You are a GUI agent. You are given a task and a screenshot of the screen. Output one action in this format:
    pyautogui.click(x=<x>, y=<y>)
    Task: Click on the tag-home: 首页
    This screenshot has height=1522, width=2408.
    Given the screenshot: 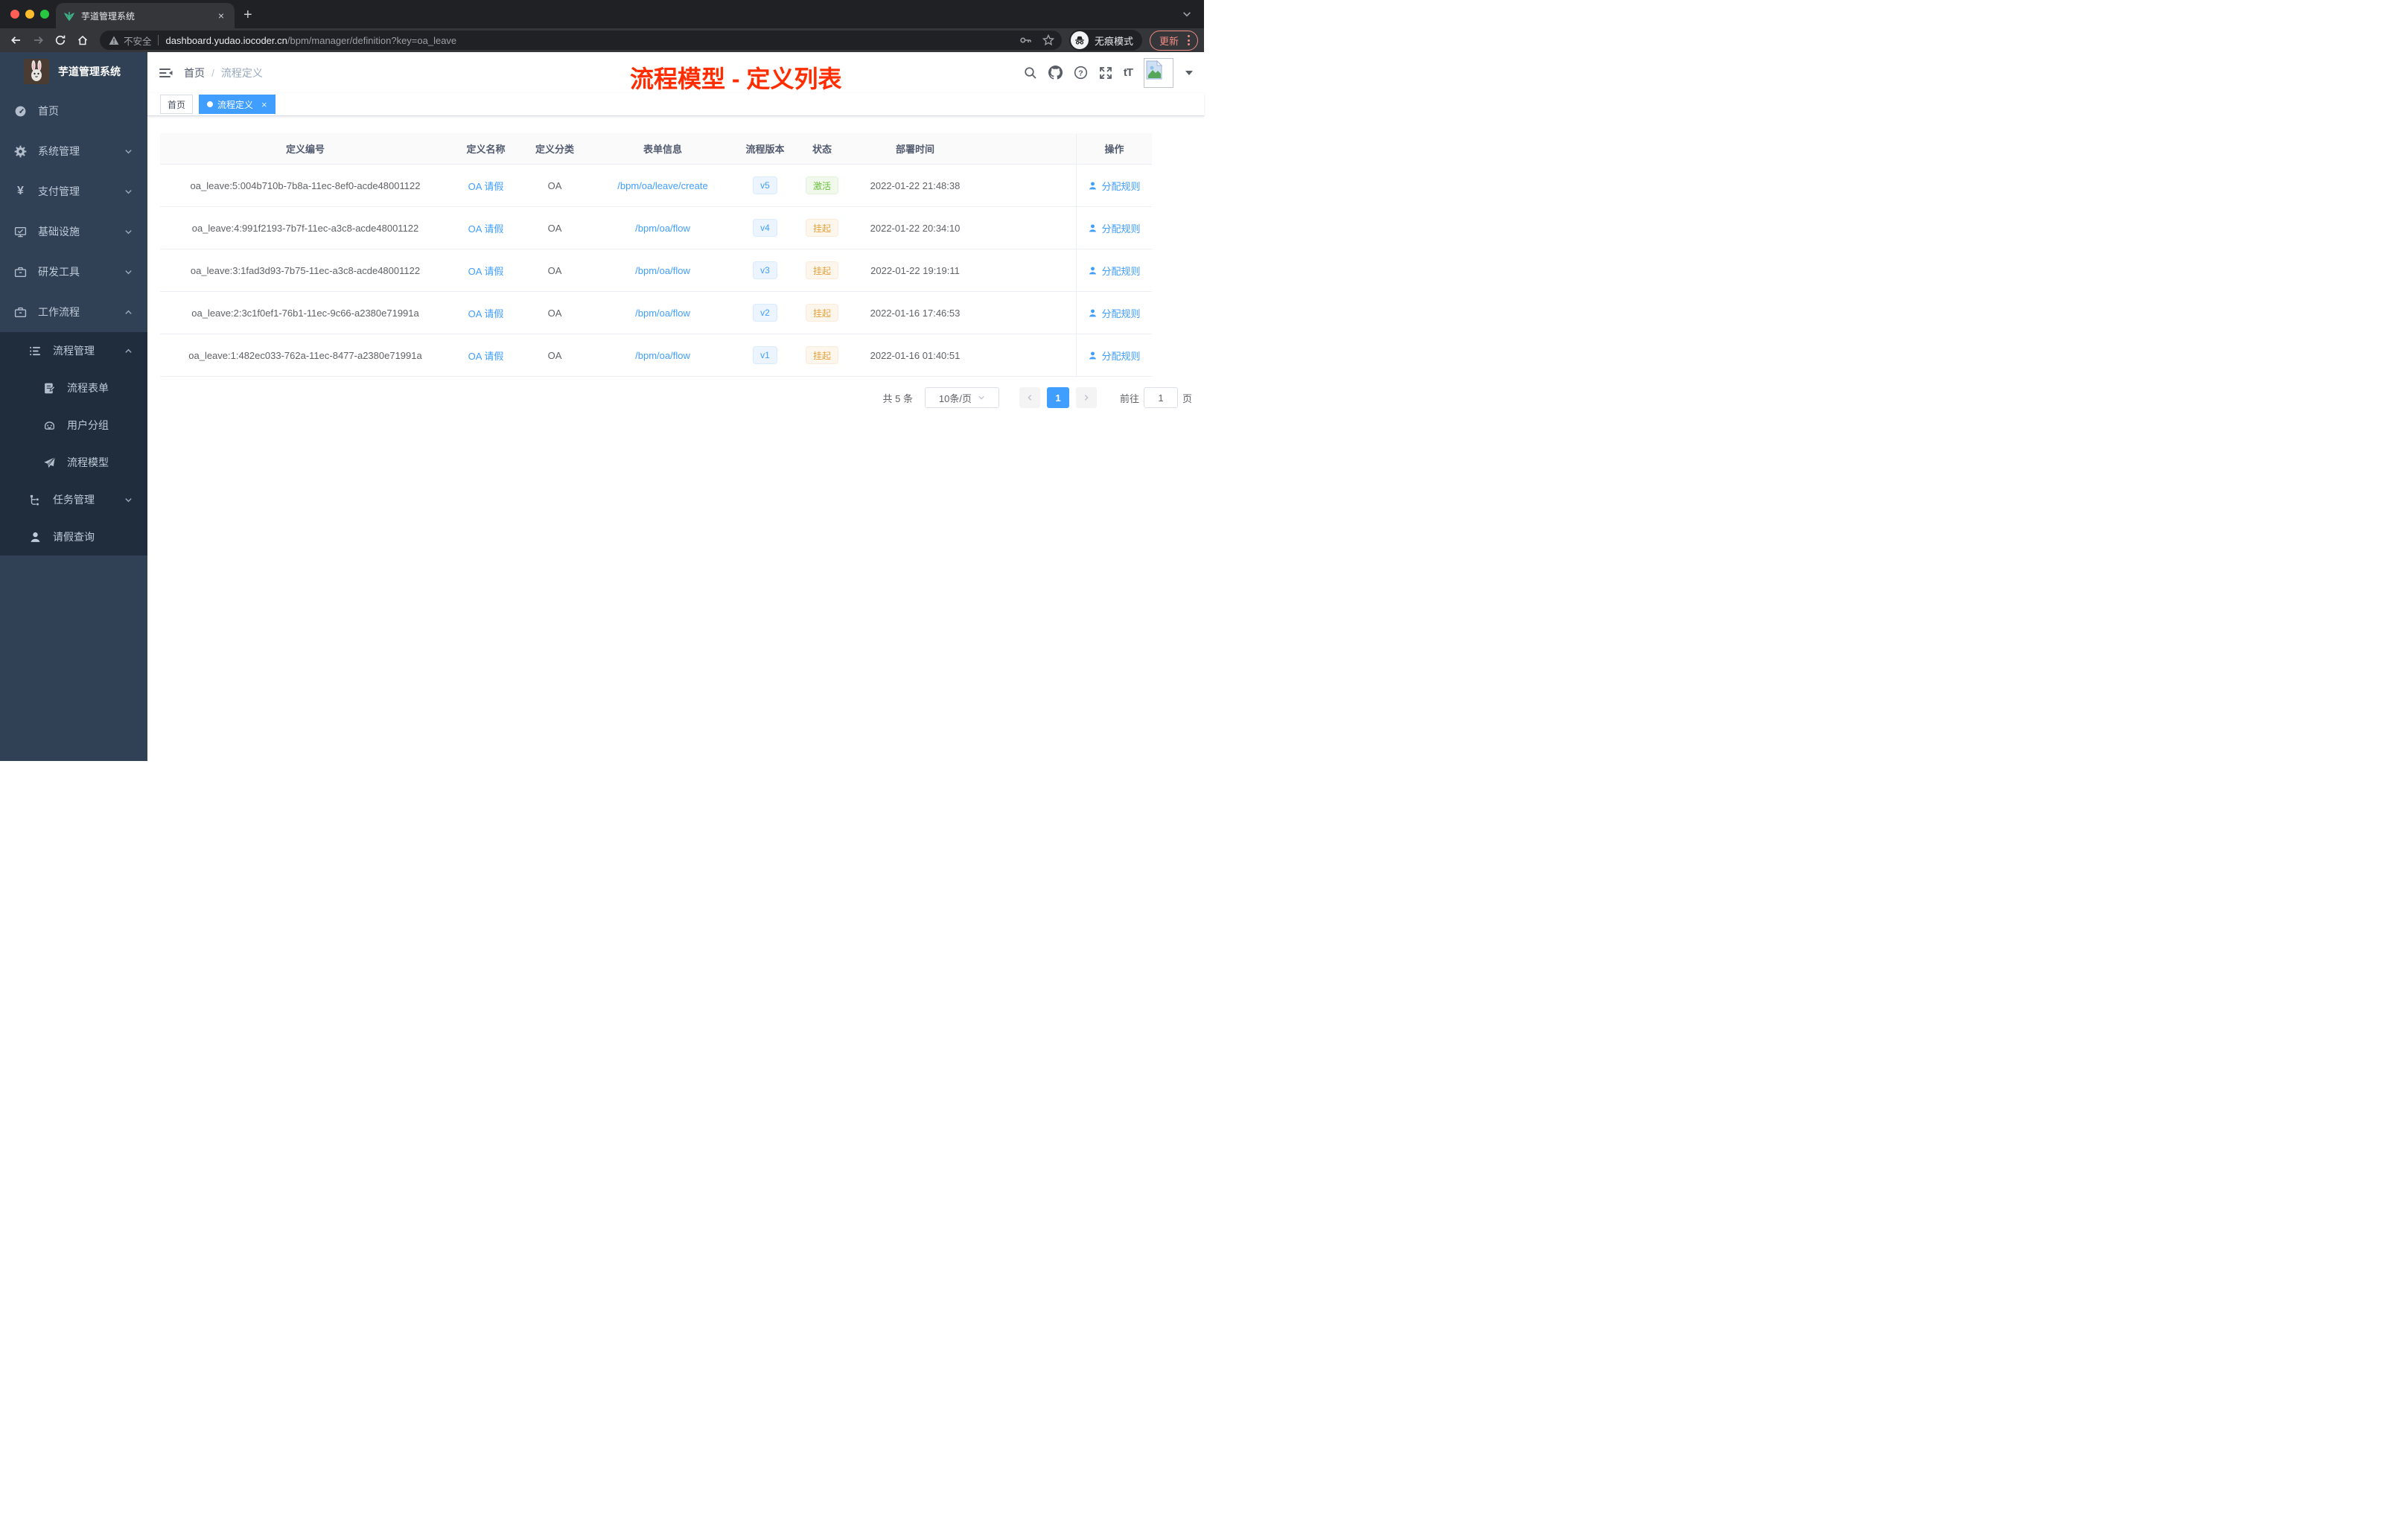 What is the action you would take?
    pyautogui.click(x=177, y=104)
    